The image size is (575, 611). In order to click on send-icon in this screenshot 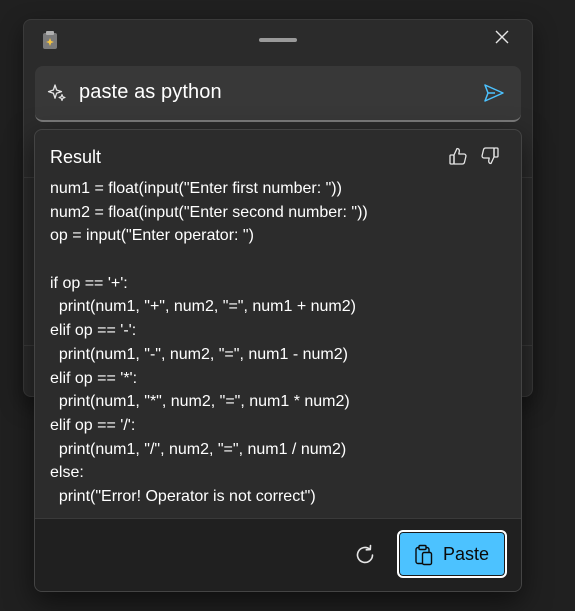, I will do `click(494, 93)`.